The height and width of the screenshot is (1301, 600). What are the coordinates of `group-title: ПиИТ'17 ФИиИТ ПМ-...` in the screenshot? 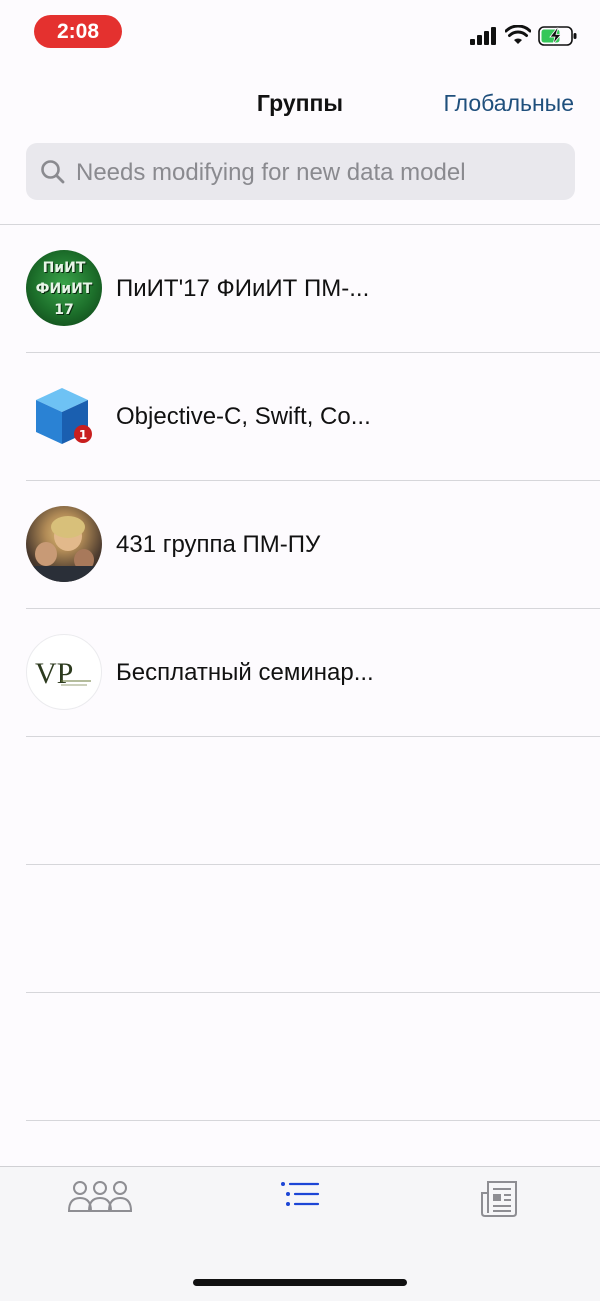 It's located at (243, 288).